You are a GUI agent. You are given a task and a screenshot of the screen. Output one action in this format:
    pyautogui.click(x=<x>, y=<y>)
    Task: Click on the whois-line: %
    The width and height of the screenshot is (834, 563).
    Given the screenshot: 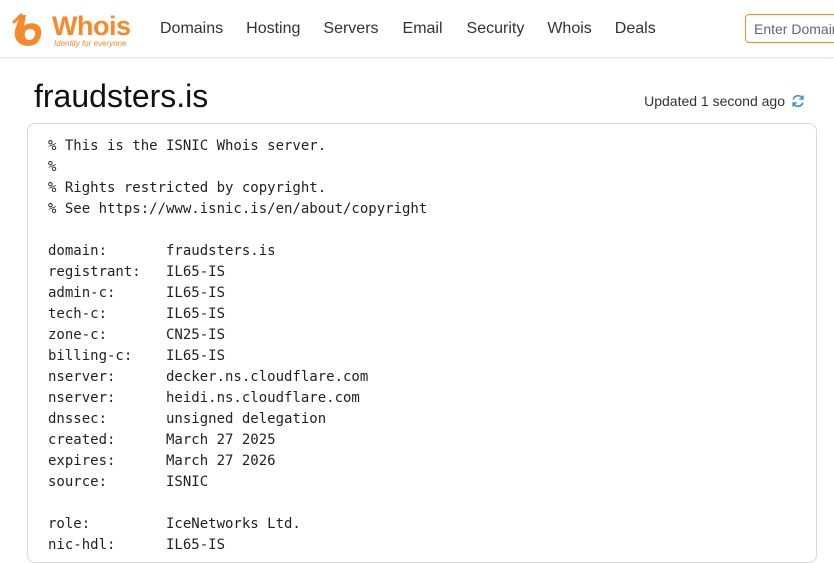 What is the action you would take?
    pyautogui.click(x=52, y=167)
    